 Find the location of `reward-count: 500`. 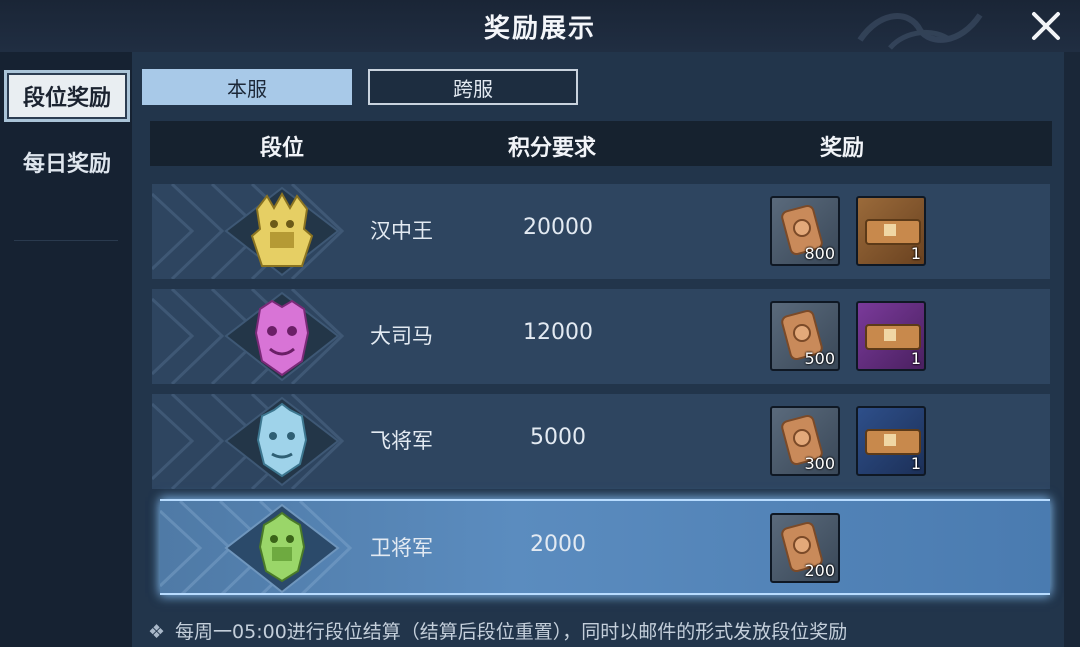

reward-count: 500 is located at coordinates (819, 358).